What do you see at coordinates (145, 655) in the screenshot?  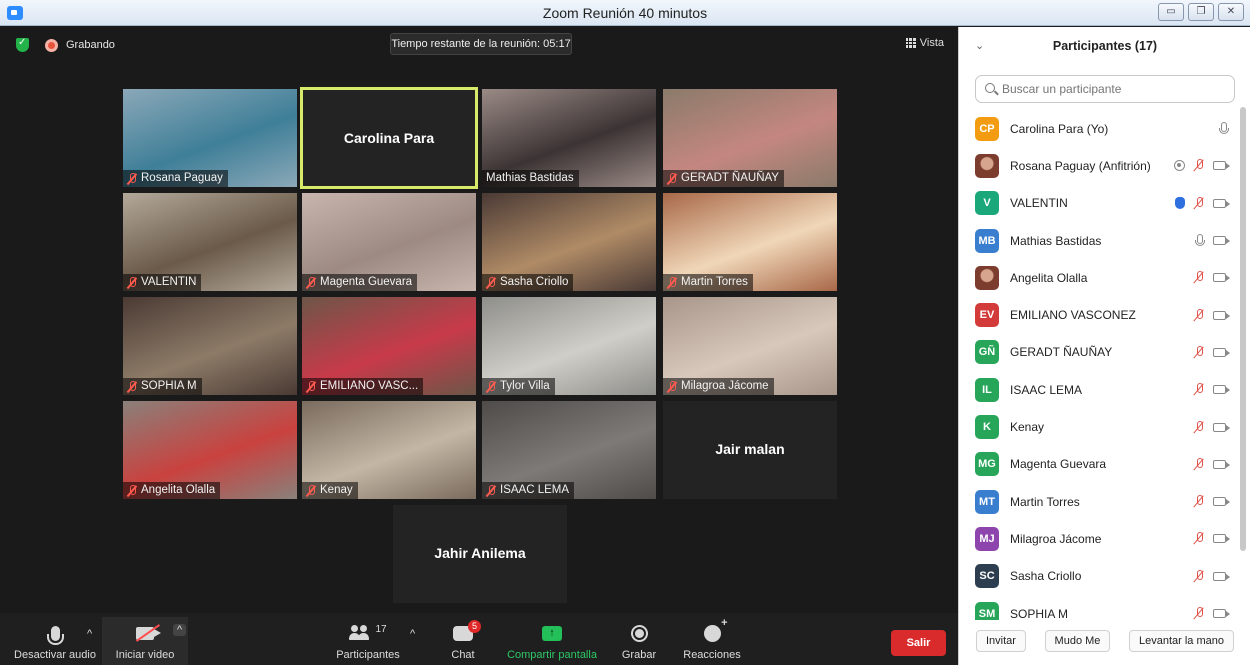 I see `start-video-label: Iniciar video` at bounding box center [145, 655].